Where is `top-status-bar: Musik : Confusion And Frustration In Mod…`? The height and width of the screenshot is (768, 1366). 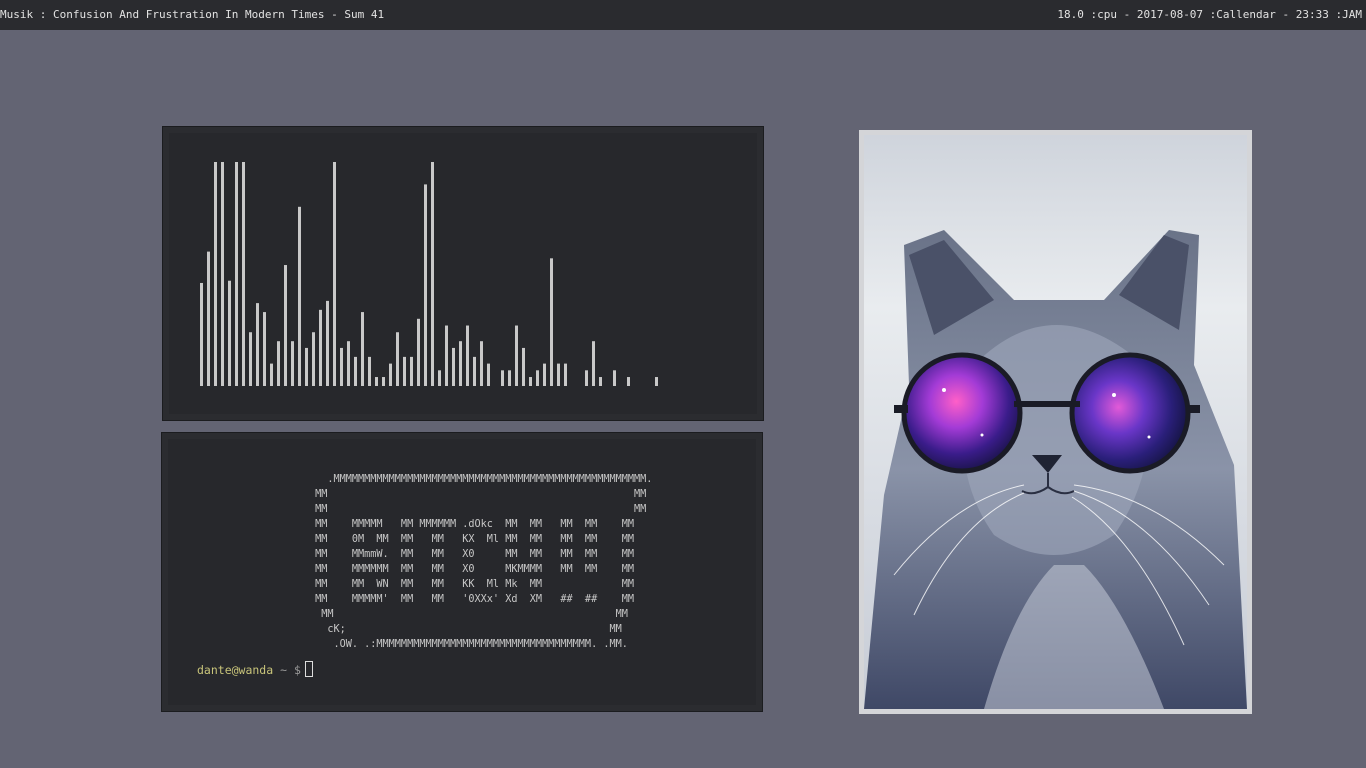
top-status-bar: Musik : Confusion And Frustration In Mod… is located at coordinates (683, 15).